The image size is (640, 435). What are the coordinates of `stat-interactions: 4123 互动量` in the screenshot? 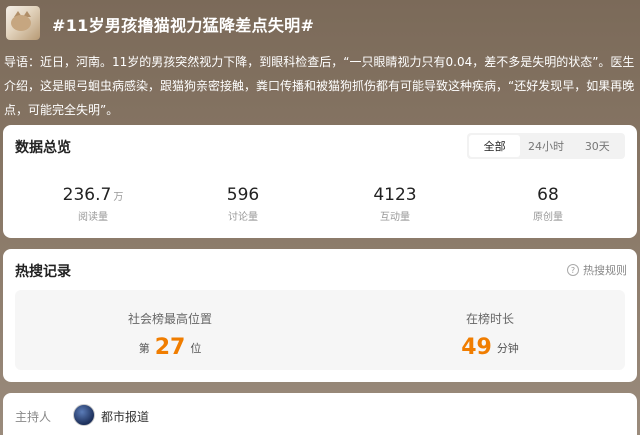 It's located at (395, 204).